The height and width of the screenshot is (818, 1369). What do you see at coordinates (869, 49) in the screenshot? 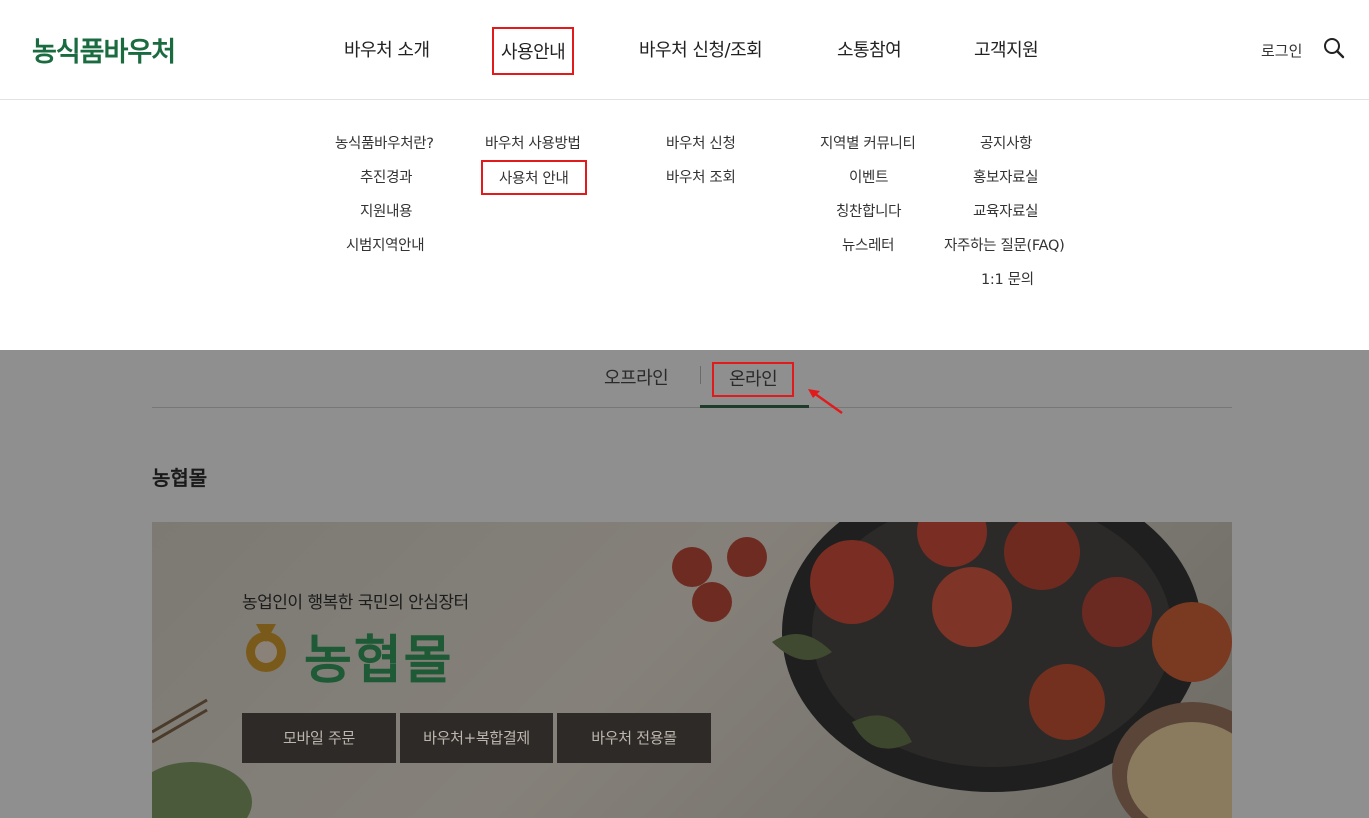
I see `nav-community: 소통참여` at bounding box center [869, 49].